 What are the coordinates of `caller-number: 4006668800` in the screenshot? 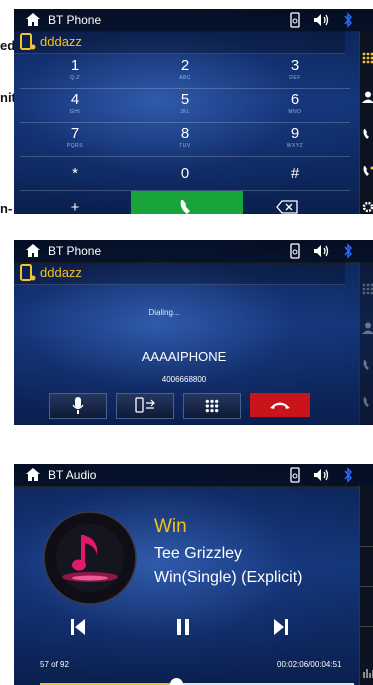 It's located at (184, 379).